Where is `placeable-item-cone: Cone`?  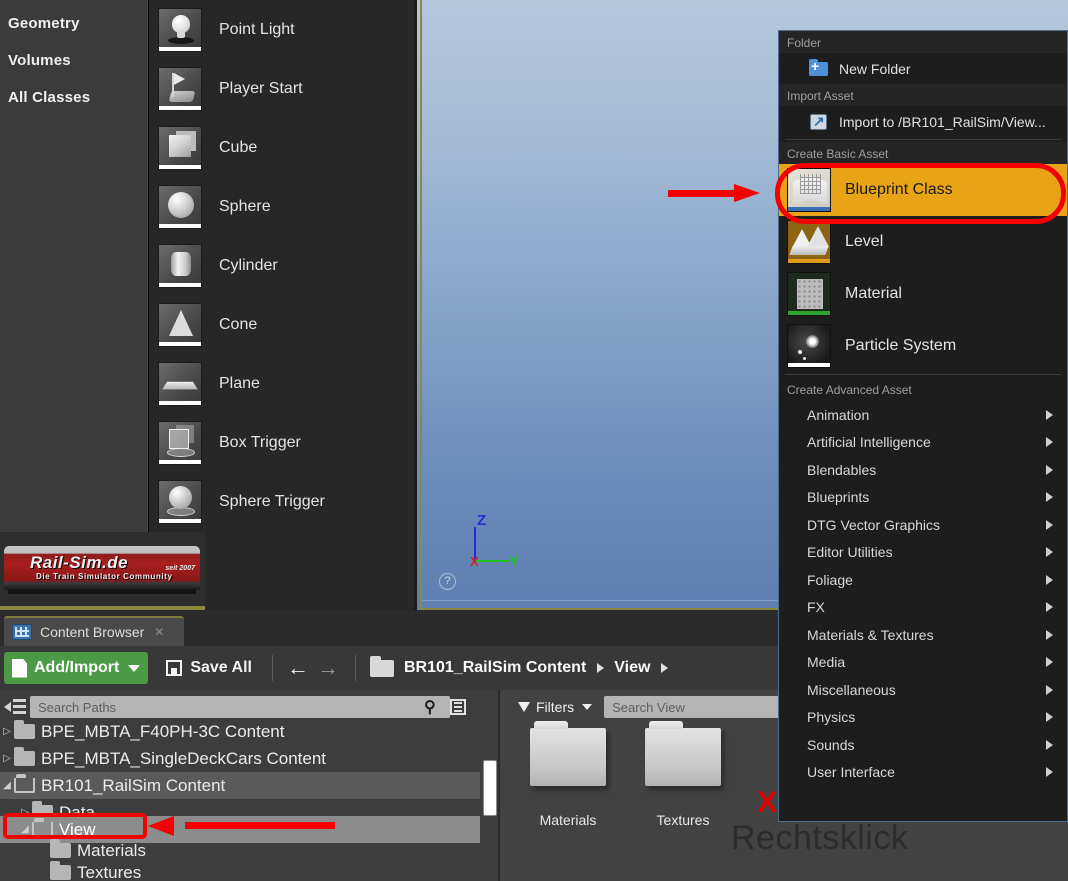
placeable-item-cone: Cone is located at coordinates (281, 324).